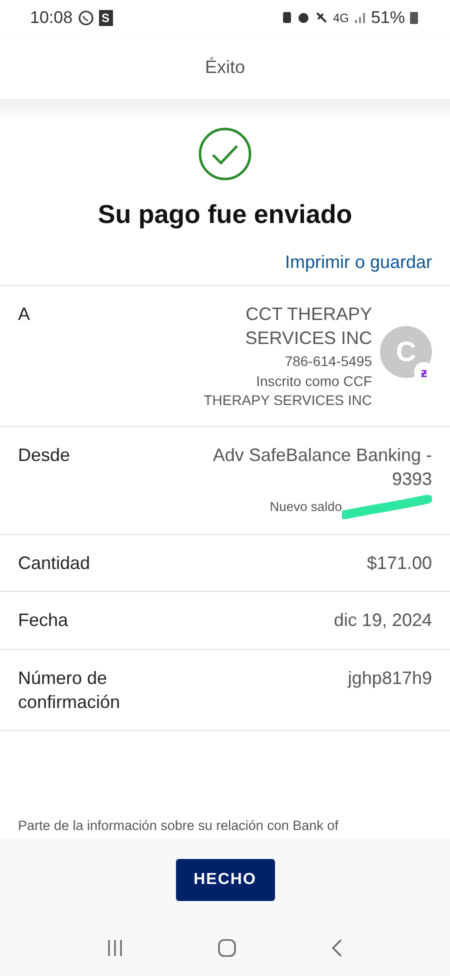 The width and height of the screenshot is (450, 976). I want to click on mute-icon, so click(321, 17).